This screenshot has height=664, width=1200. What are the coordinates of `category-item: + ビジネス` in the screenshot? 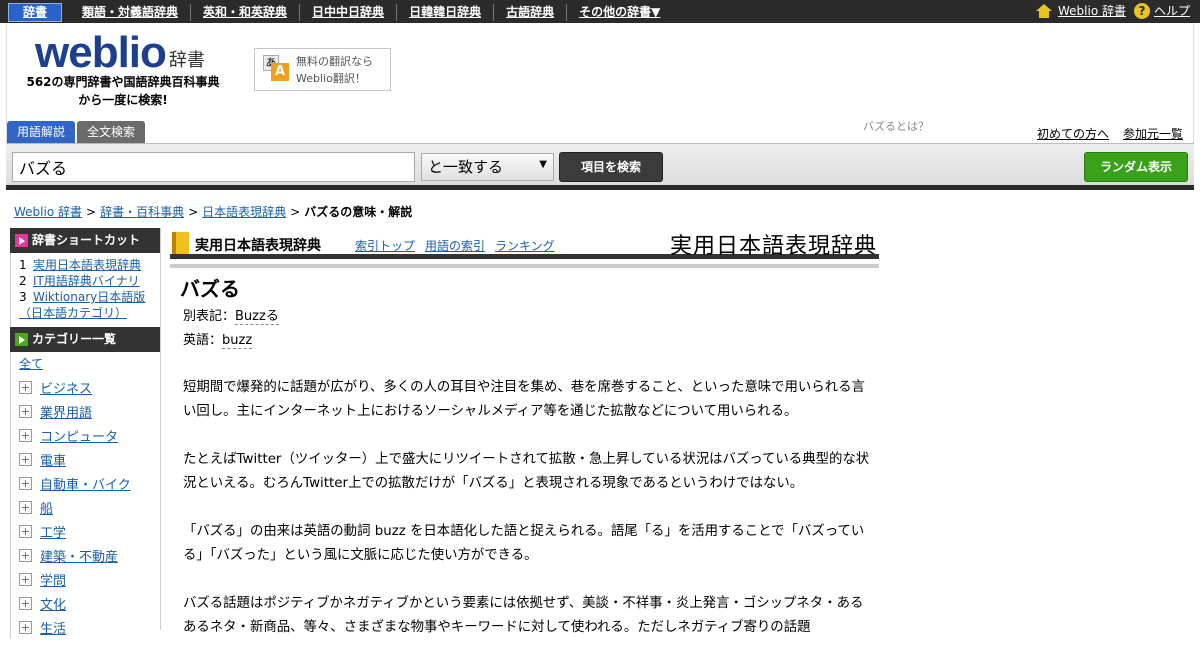 It's located at (89, 387).